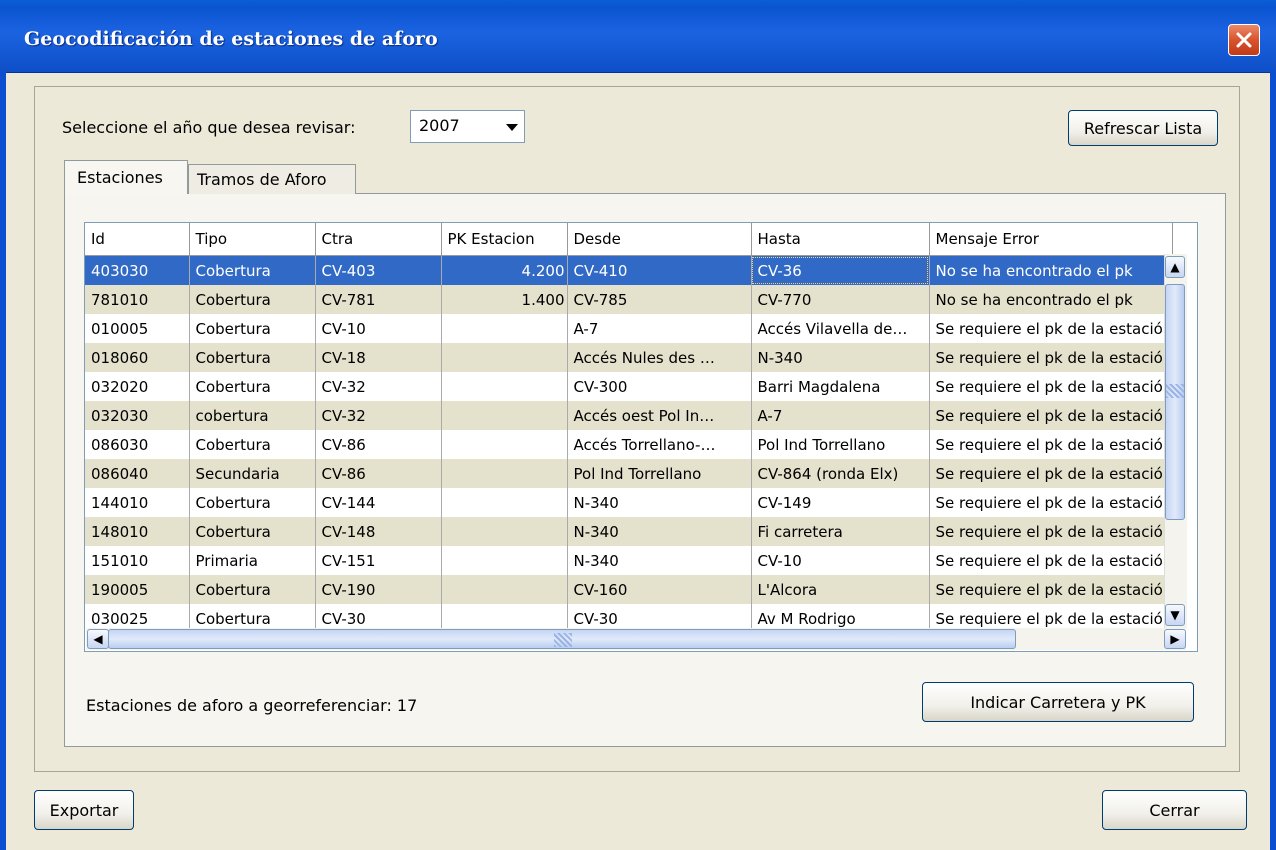 This screenshot has height=850, width=1276. What do you see at coordinates (252, 473) in the screenshot?
I see `cell-tipo: Secundaria` at bounding box center [252, 473].